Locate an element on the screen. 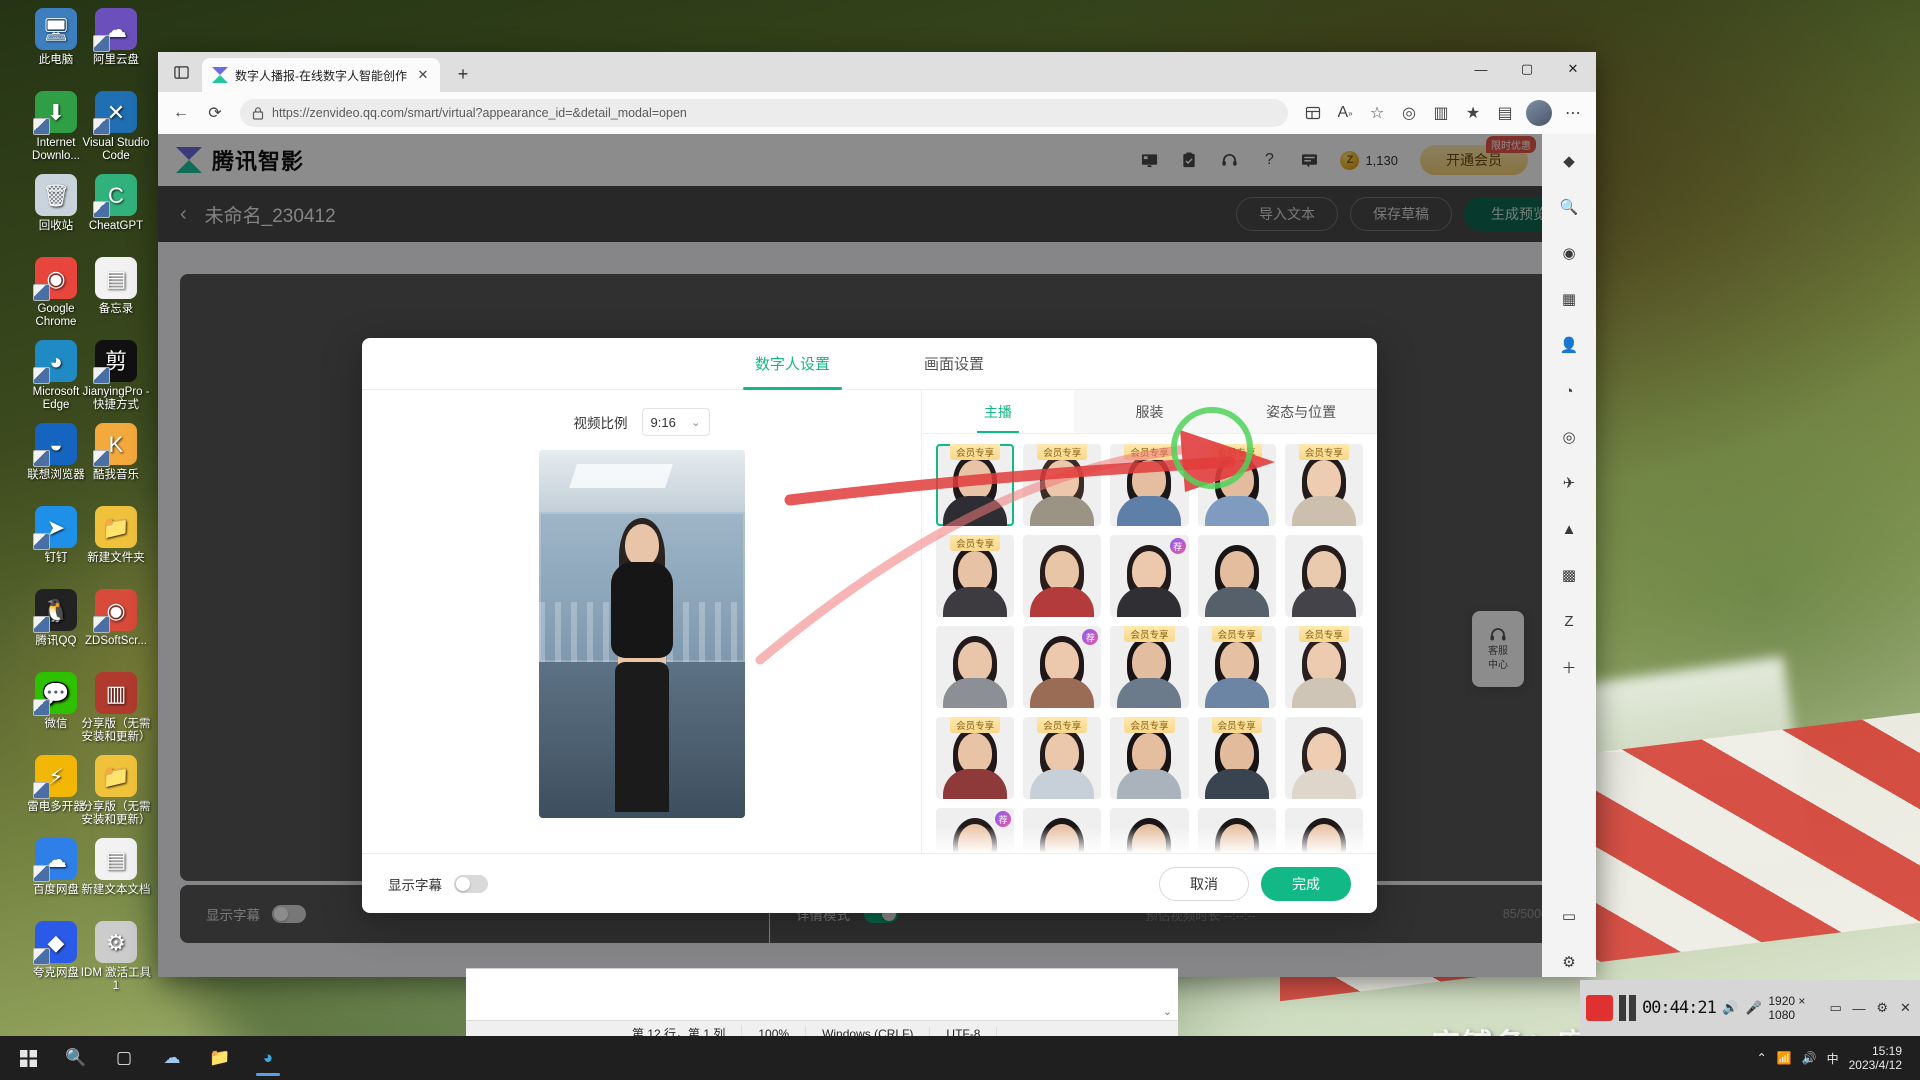 The height and width of the screenshot is (1080, 1920). confirm-button: 完成 is located at coordinates (1306, 883).